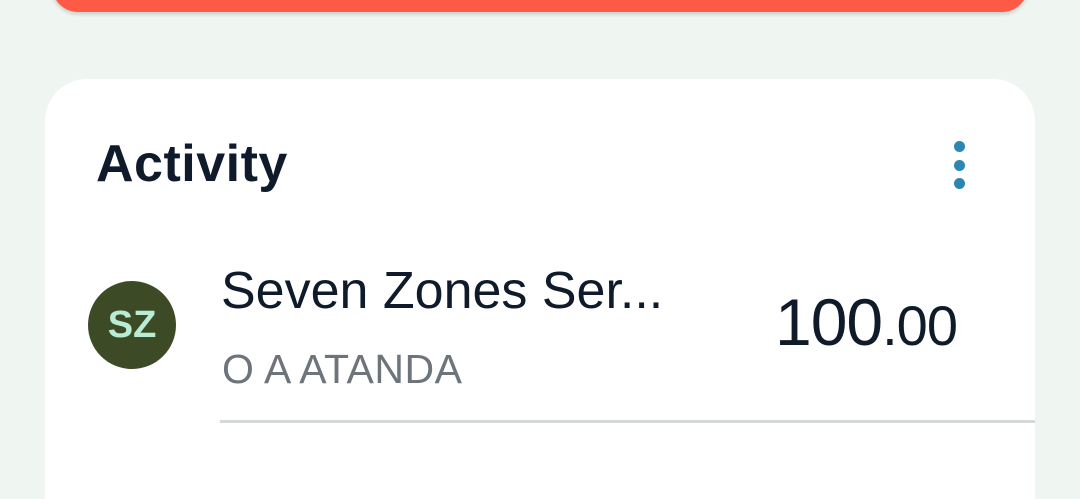  I want to click on transaction-subtitle: O A ATANDA, so click(342, 369).